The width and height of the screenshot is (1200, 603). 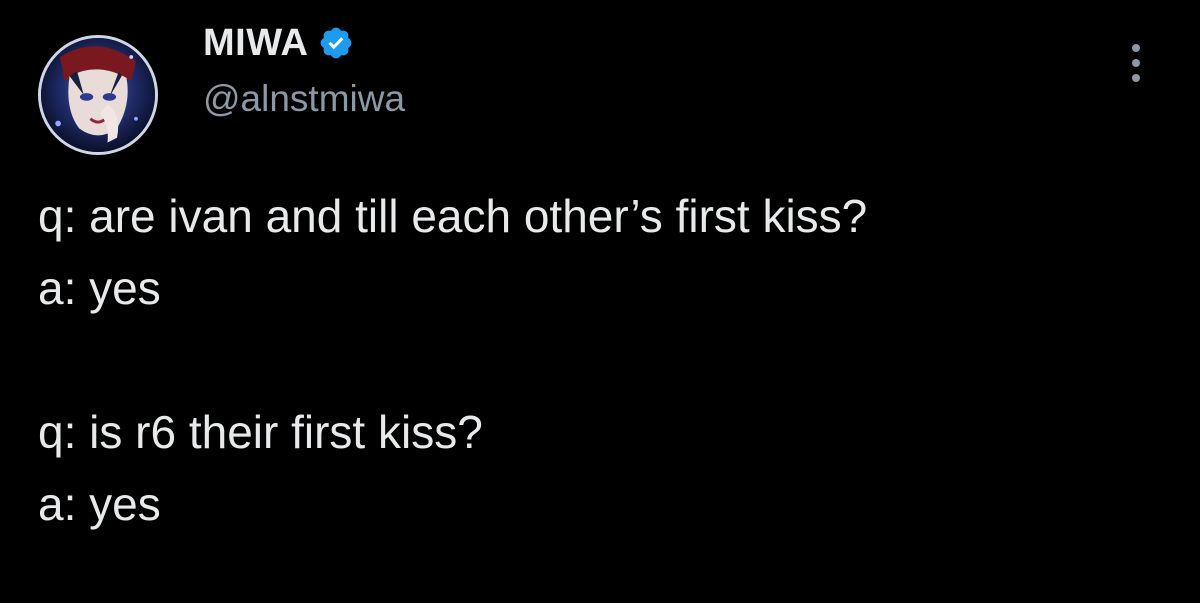 I want to click on tweet-line: q: is r6 their first kiss?, so click(x=260, y=432).